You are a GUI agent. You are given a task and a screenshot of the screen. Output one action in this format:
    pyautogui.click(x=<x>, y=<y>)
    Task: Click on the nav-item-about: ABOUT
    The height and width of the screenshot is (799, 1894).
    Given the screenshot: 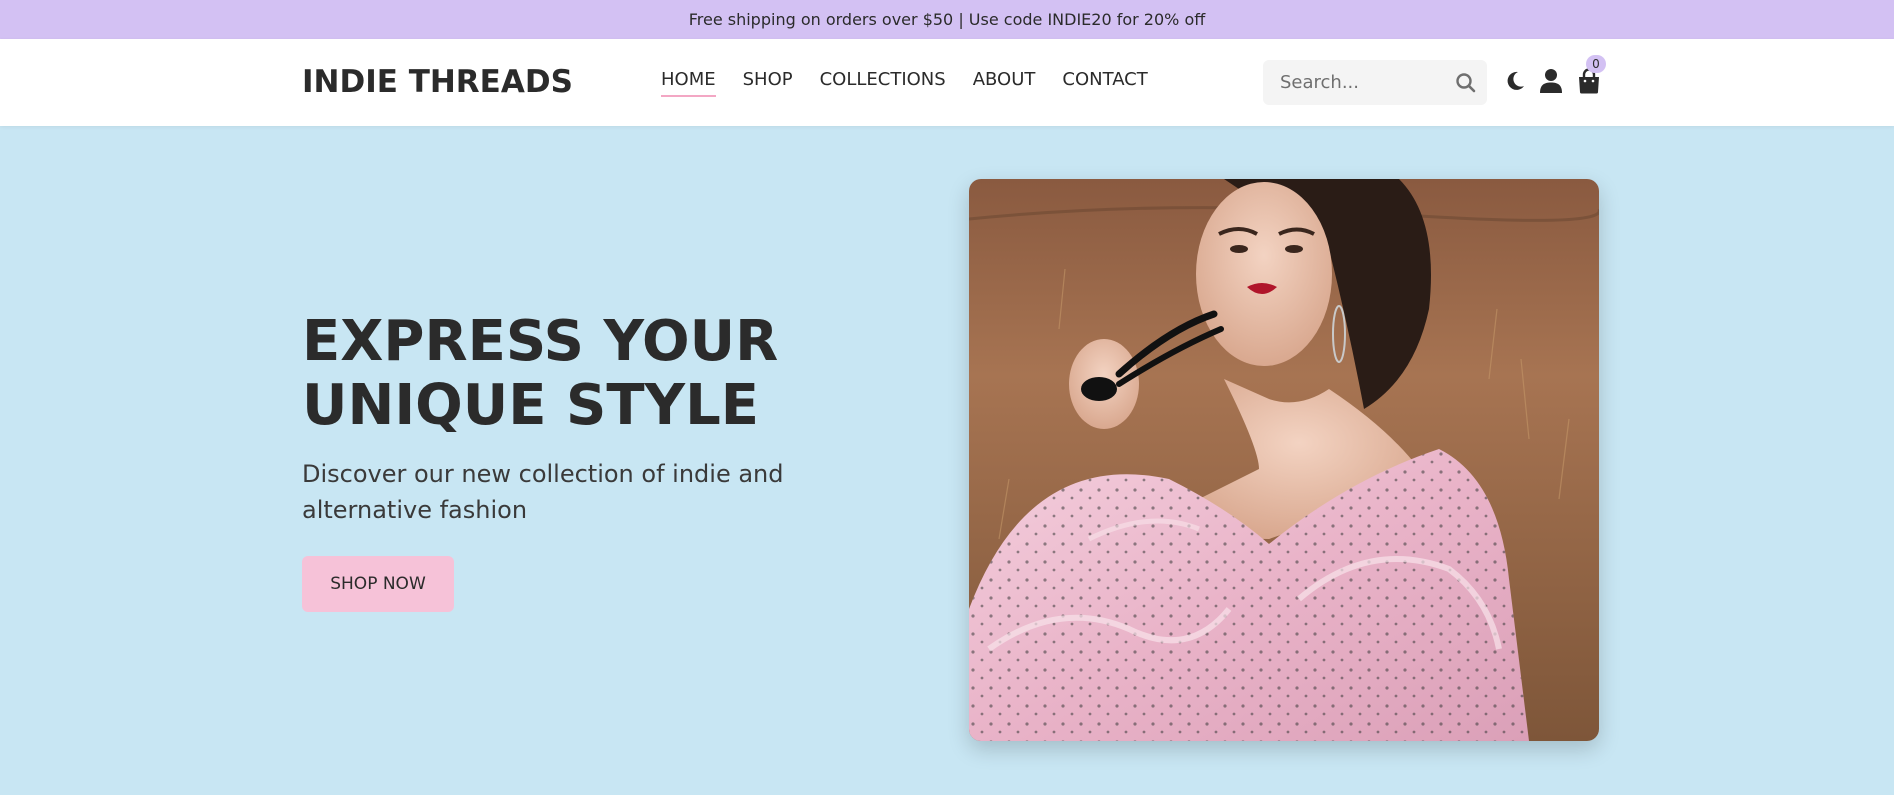 What is the action you would take?
    pyautogui.click(x=1004, y=83)
    